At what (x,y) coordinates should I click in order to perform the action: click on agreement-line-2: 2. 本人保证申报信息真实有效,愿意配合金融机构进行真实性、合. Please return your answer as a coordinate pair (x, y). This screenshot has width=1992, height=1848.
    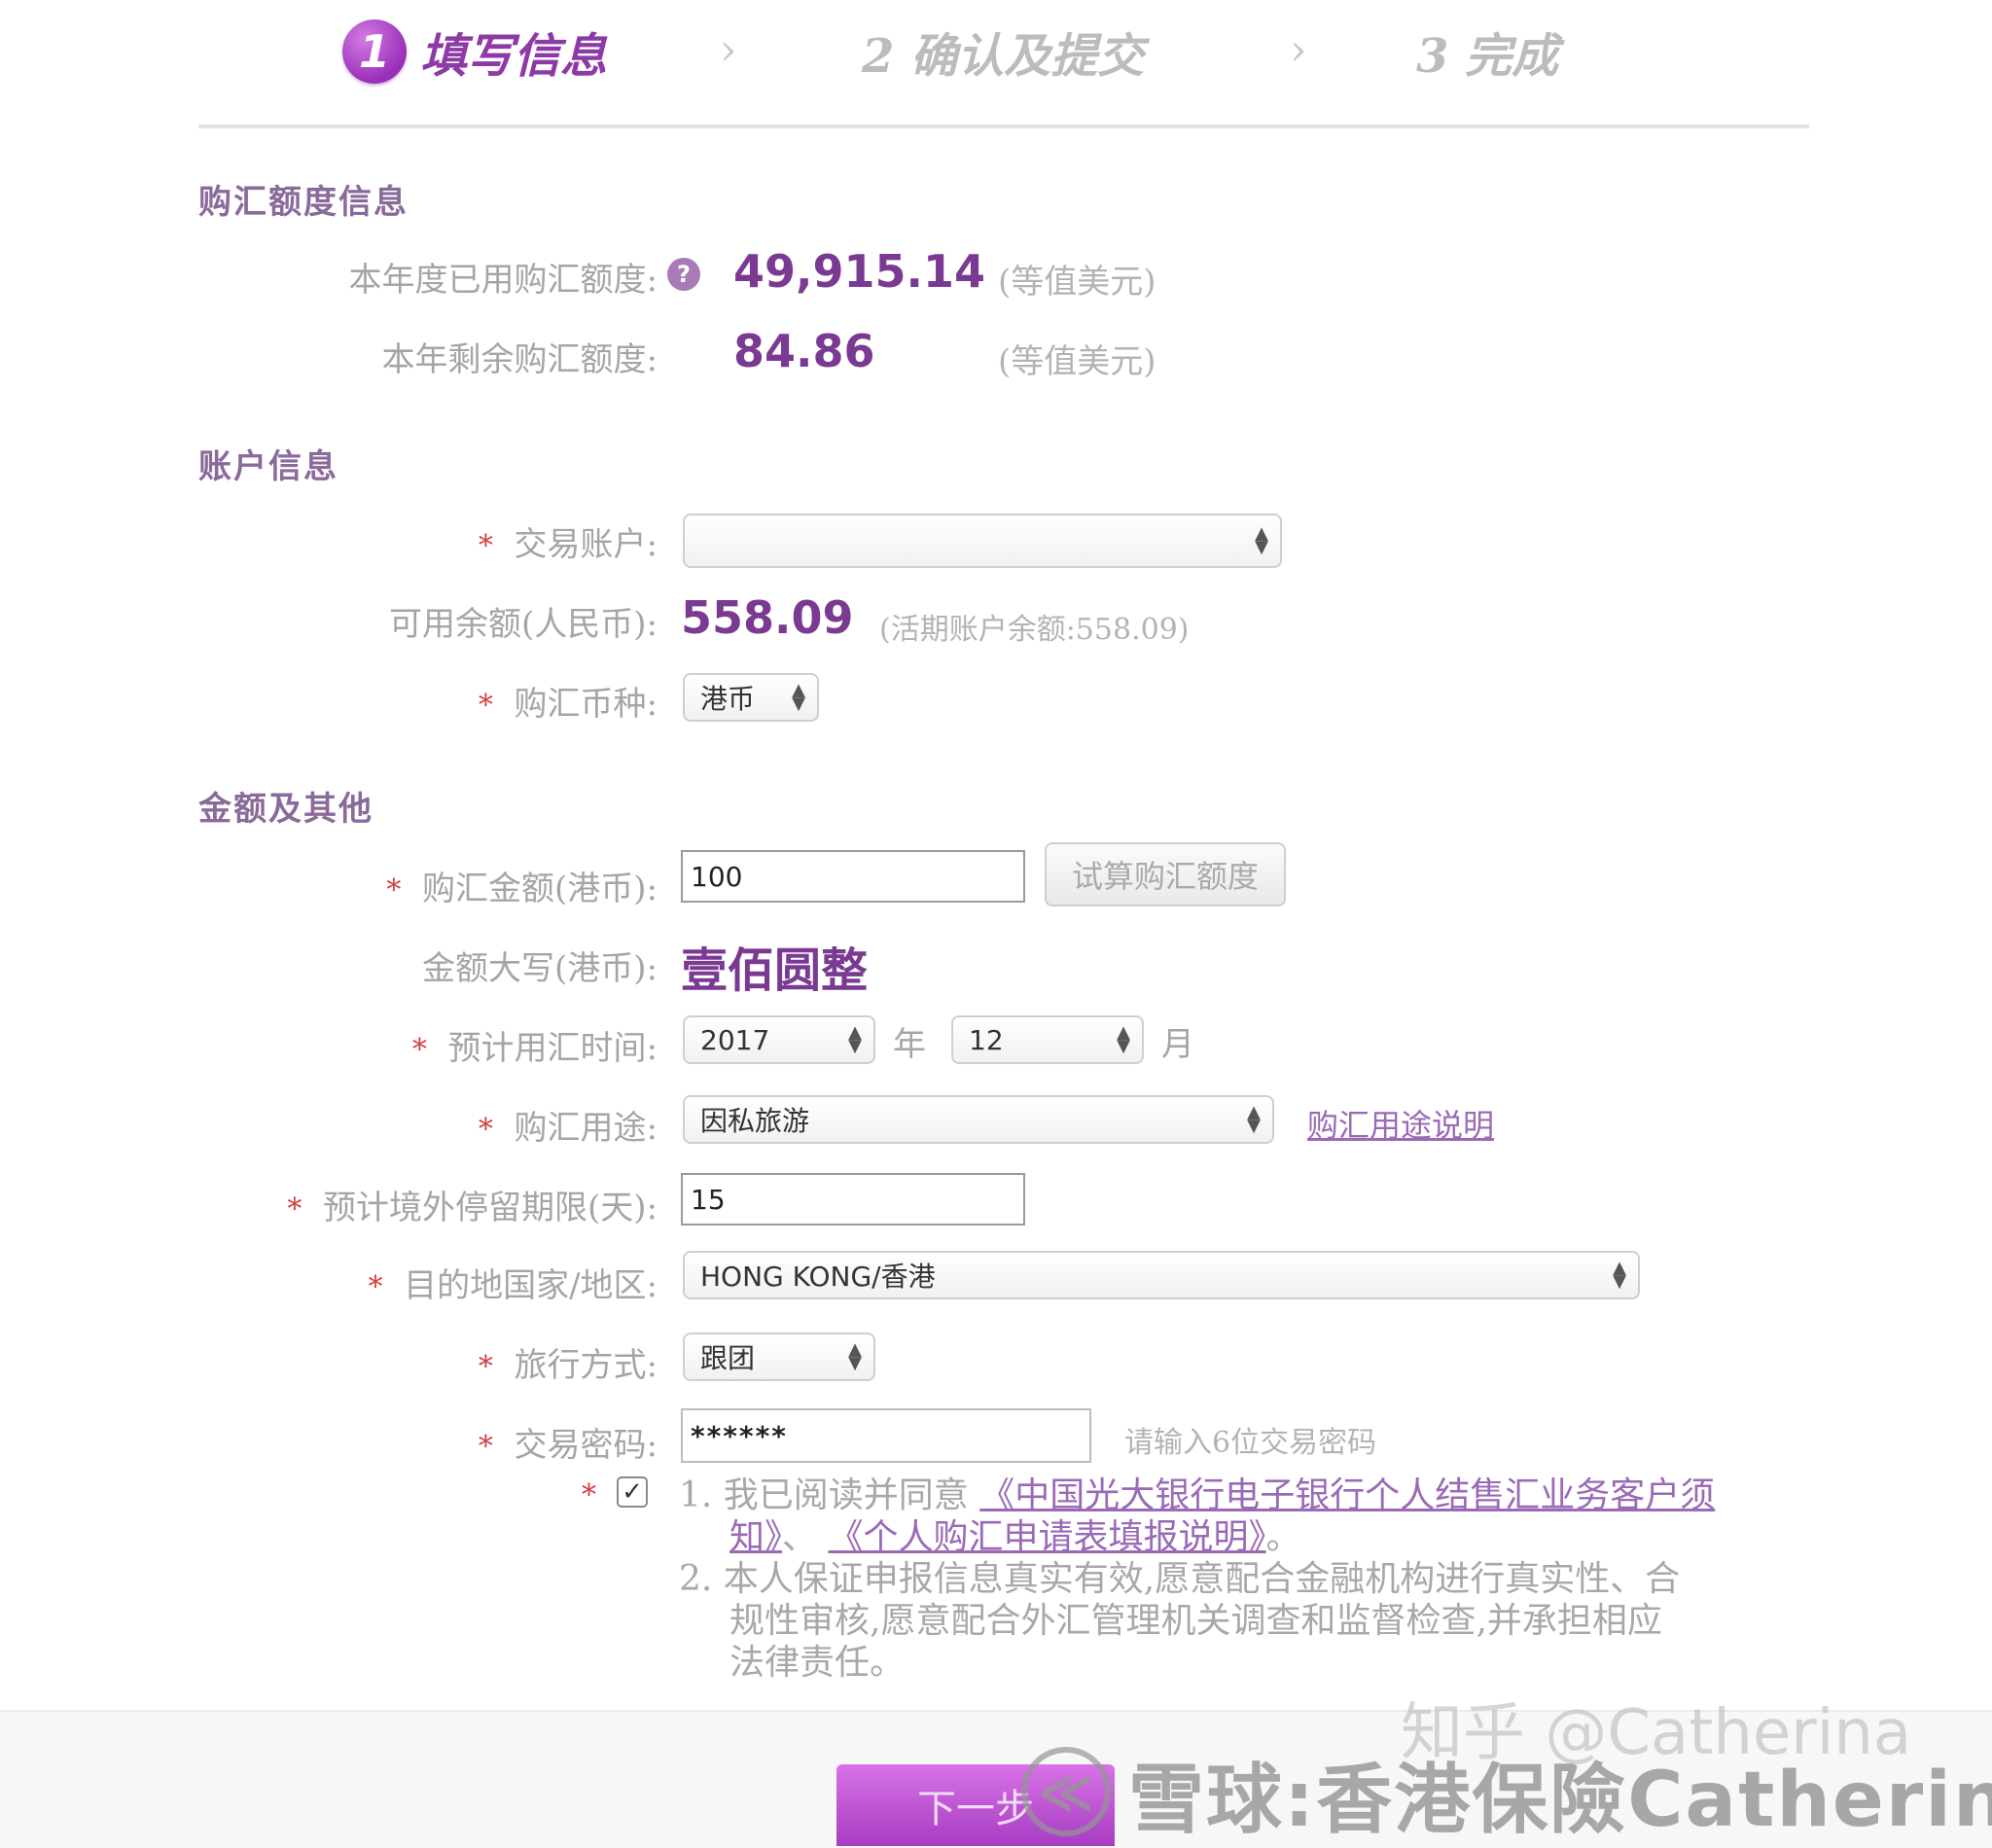
    Looking at the image, I should click on (1180, 1579).